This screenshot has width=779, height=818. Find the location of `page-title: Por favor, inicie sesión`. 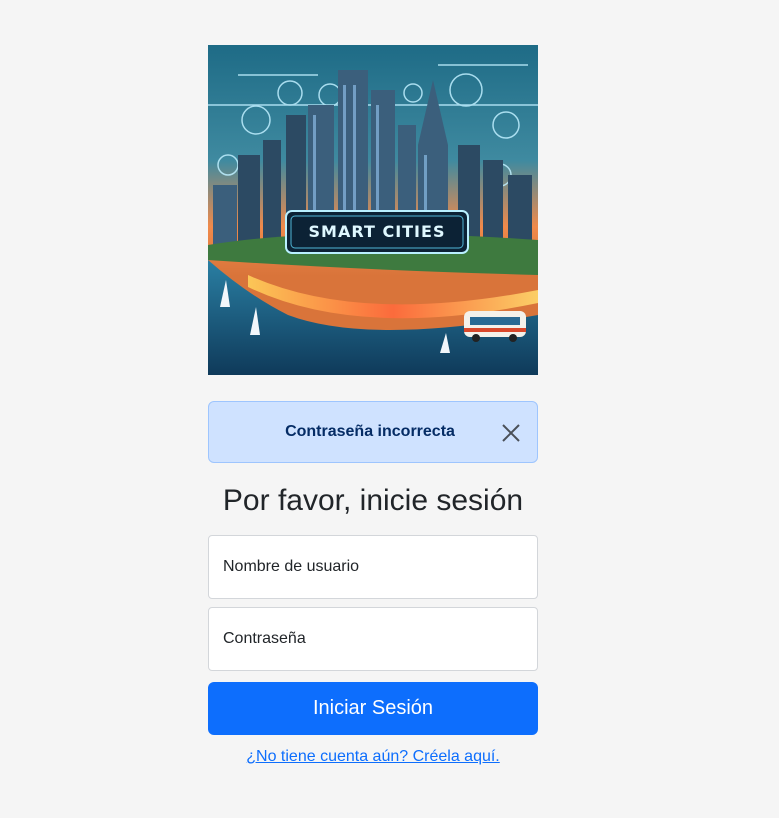

page-title: Por favor, inicie sesión is located at coordinates (373, 500).